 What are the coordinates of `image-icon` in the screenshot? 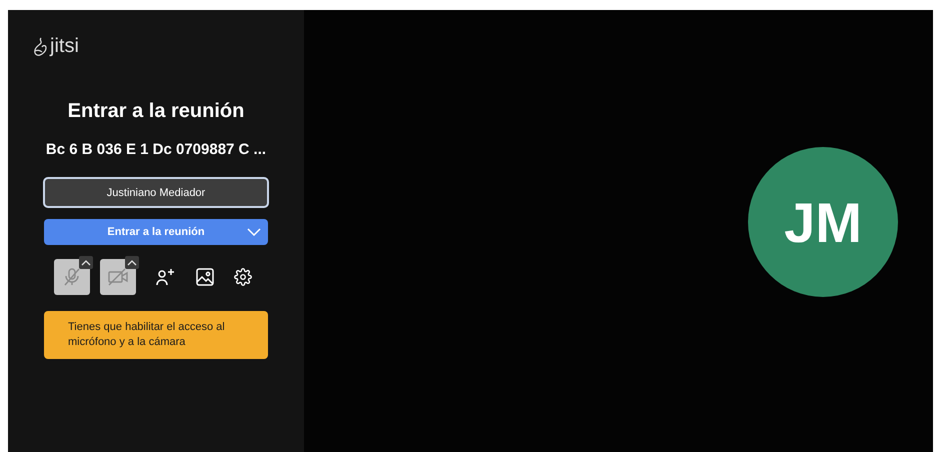 It's located at (205, 277).